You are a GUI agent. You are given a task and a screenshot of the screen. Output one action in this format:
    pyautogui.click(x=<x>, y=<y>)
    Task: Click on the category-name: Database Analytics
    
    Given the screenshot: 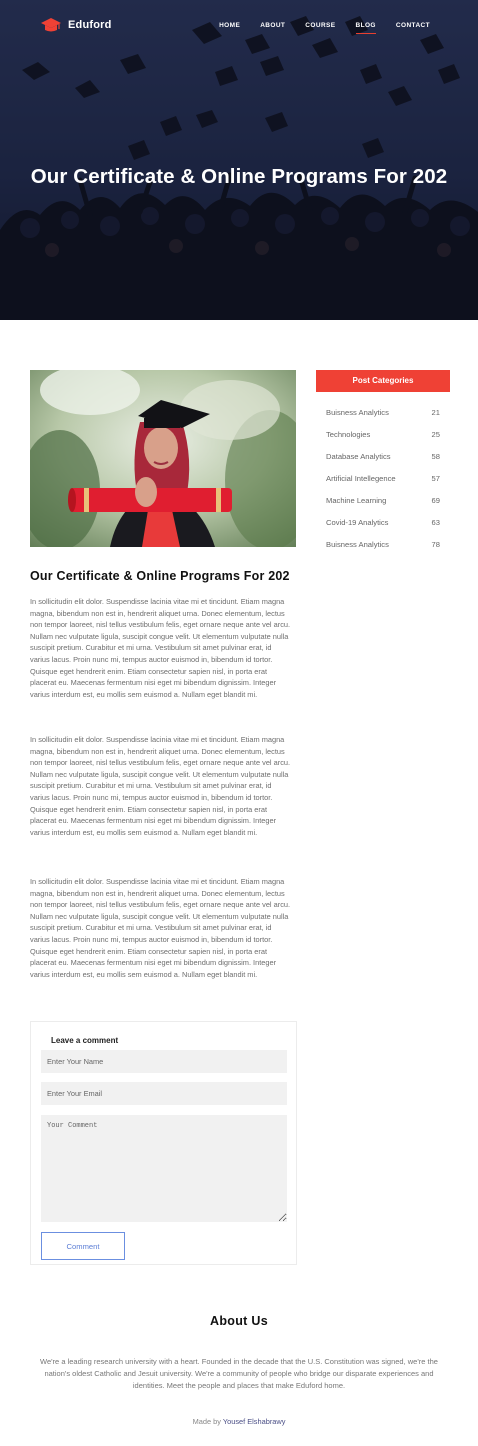 What is the action you would take?
    pyautogui.click(x=358, y=456)
    